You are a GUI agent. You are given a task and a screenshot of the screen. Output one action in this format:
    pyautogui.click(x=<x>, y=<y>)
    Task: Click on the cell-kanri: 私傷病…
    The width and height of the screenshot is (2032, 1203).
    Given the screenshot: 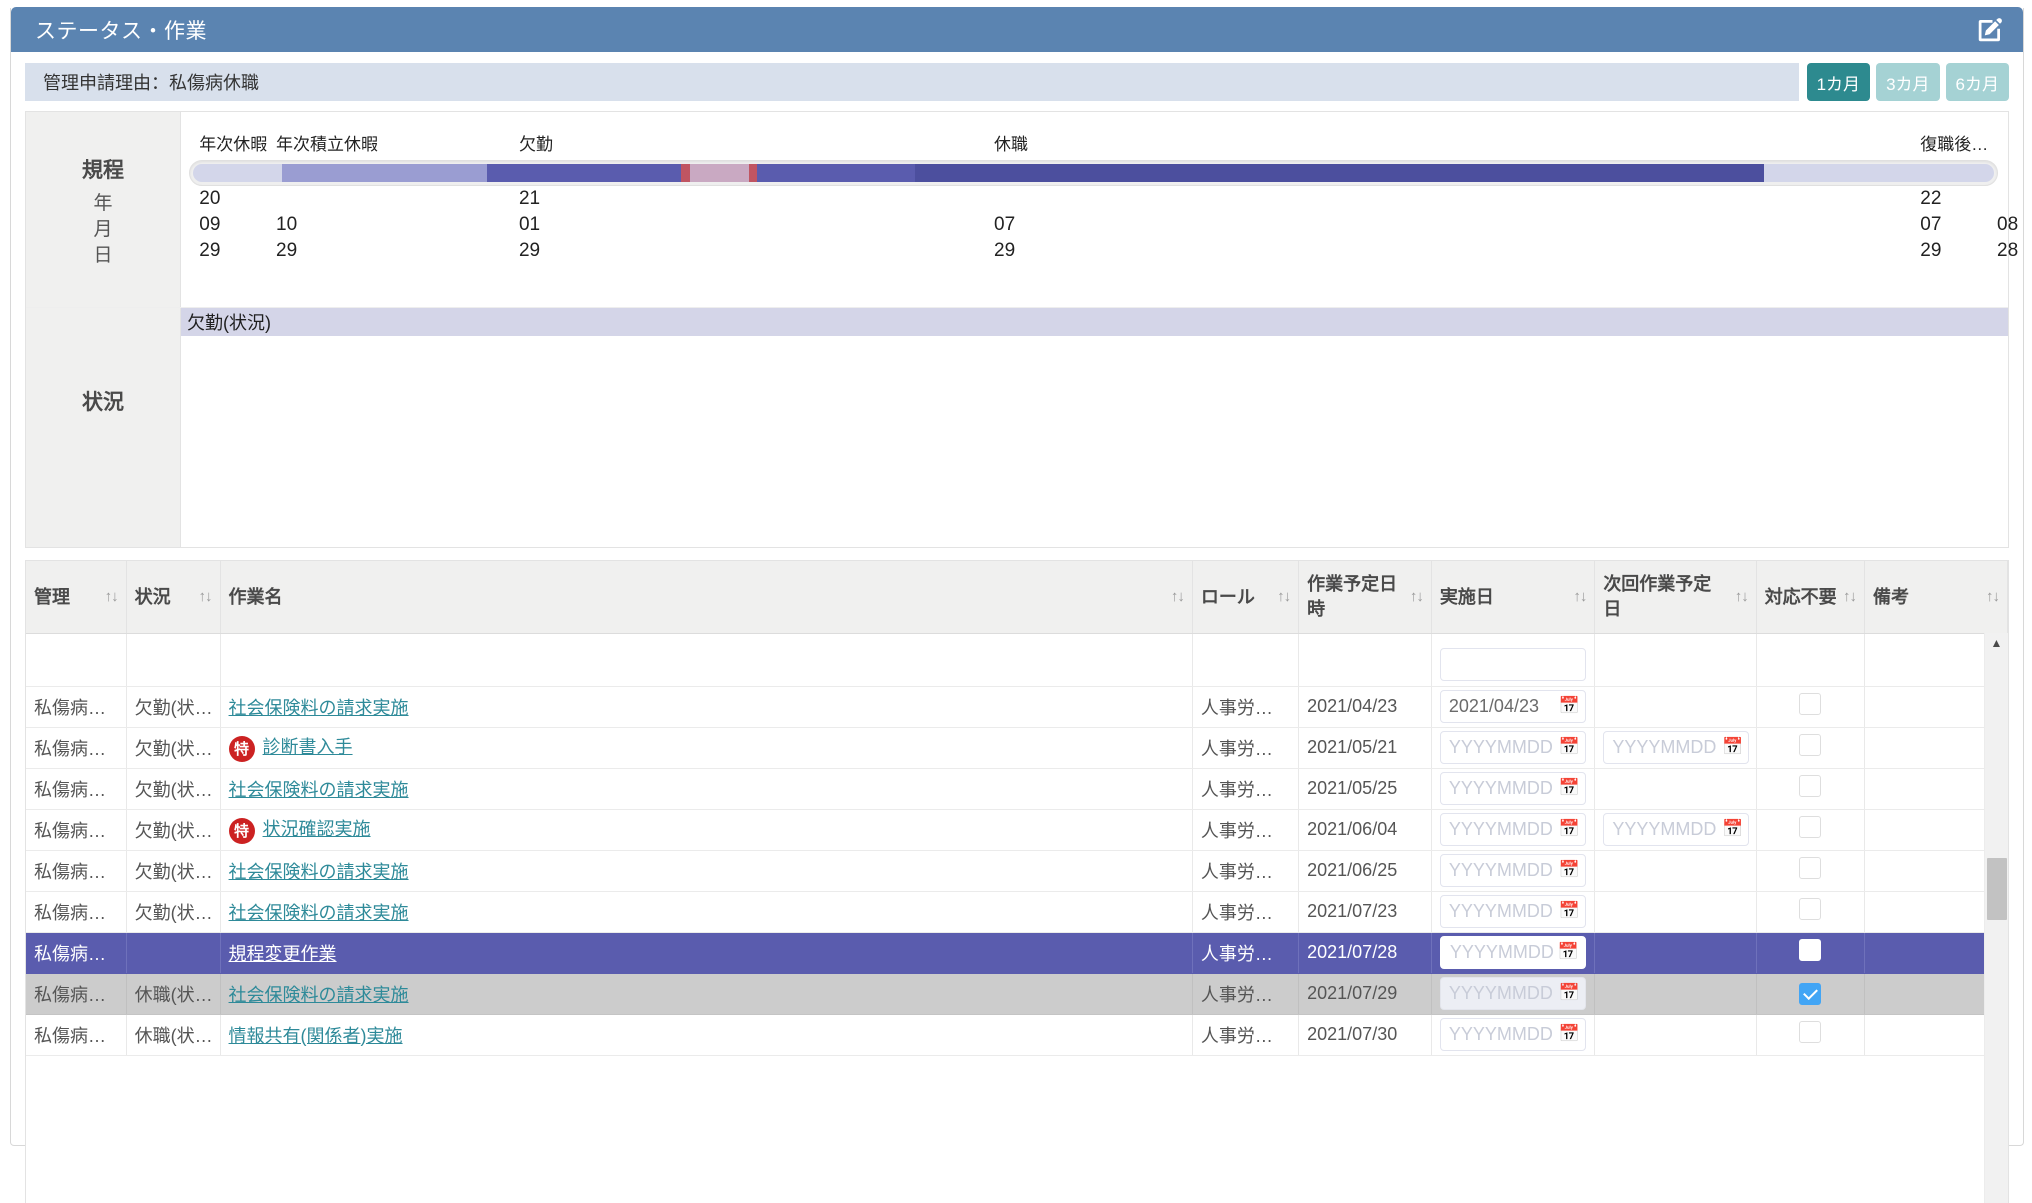 What is the action you would take?
    pyautogui.click(x=76, y=748)
    